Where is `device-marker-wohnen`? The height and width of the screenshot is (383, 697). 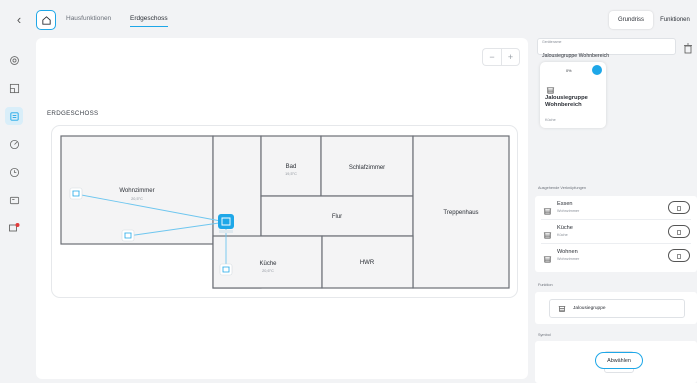
device-marker-wohnen is located at coordinates (128, 235).